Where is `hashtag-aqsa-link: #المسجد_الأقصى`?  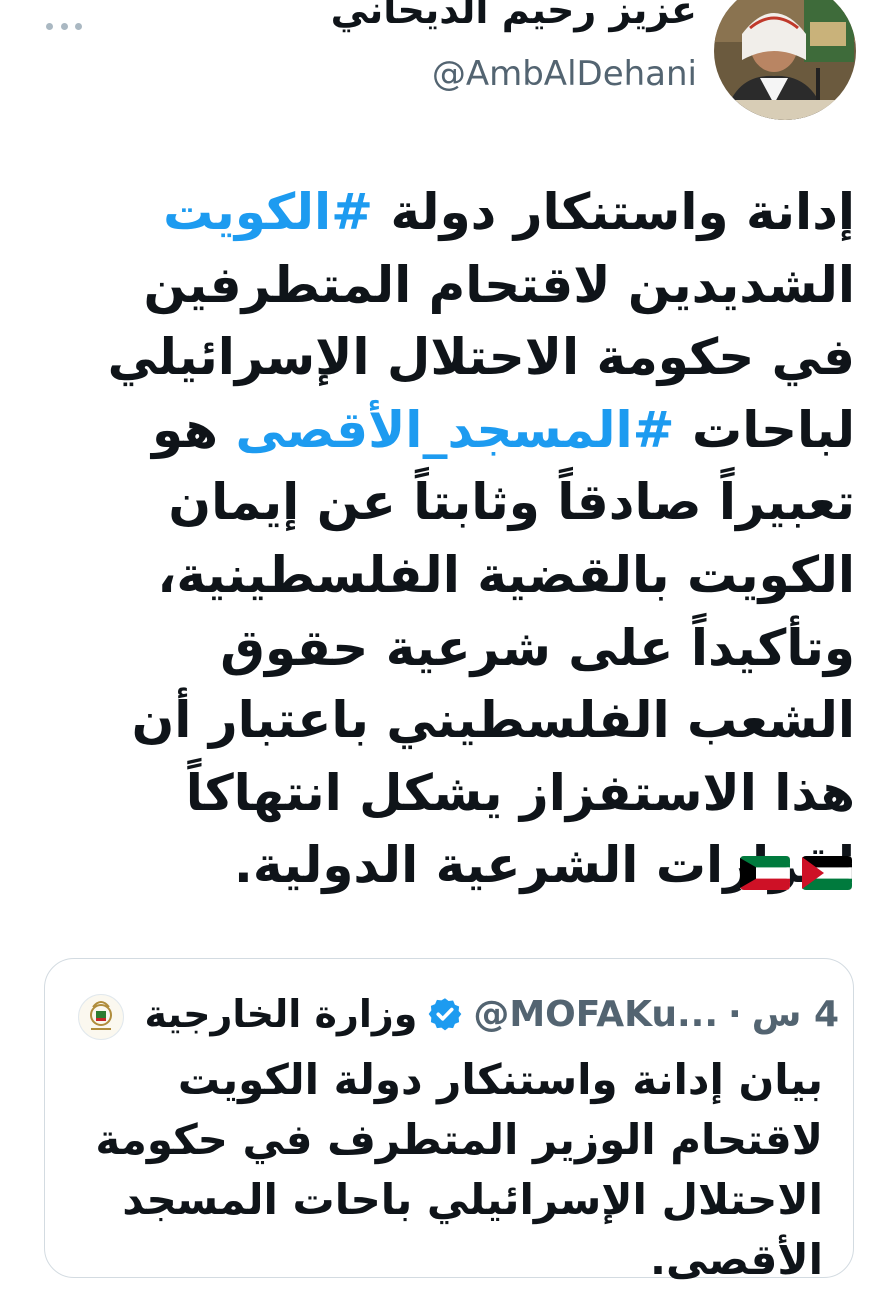 hashtag-aqsa-link: #المسجد_الأقصى is located at coordinates (454, 430).